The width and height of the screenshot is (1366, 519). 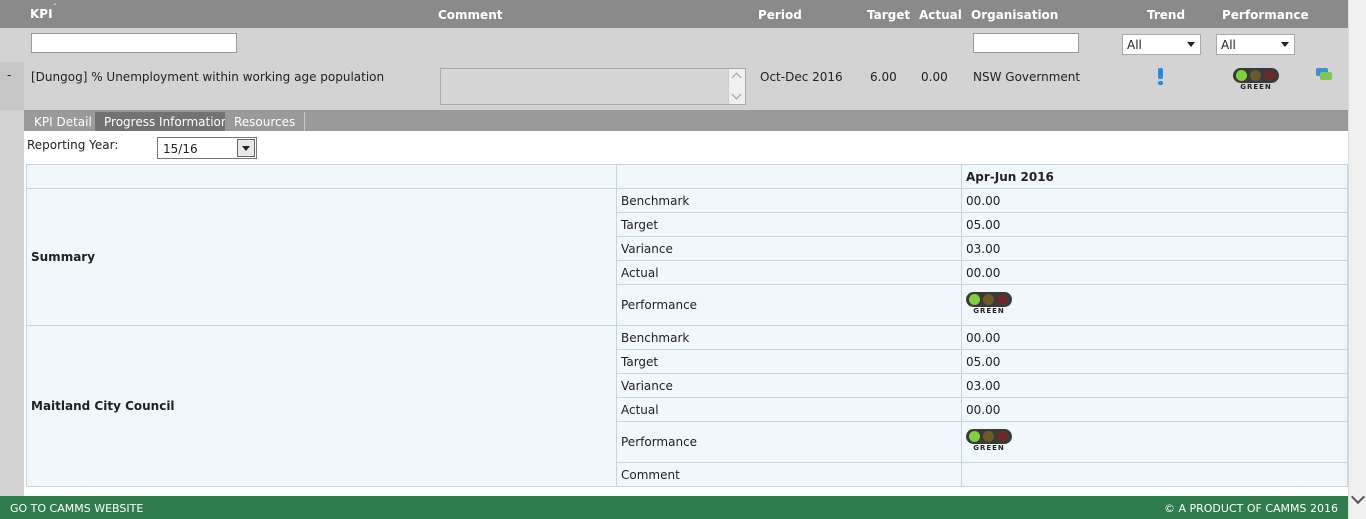 What do you see at coordinates (1026, 43) in the screenshot?
I see `organisation-filter-input` at bounding box center [1026, 43].